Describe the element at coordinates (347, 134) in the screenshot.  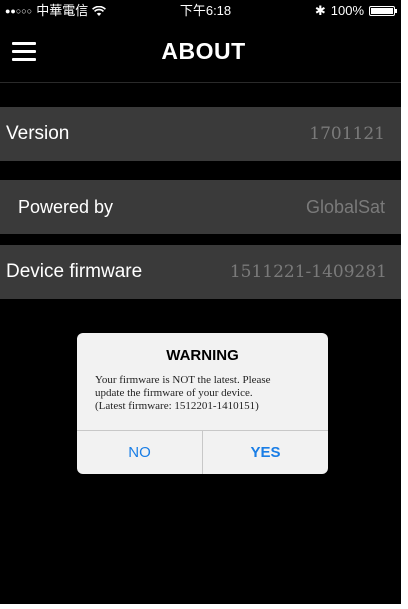
I see `version-value: 1701121` at that location.